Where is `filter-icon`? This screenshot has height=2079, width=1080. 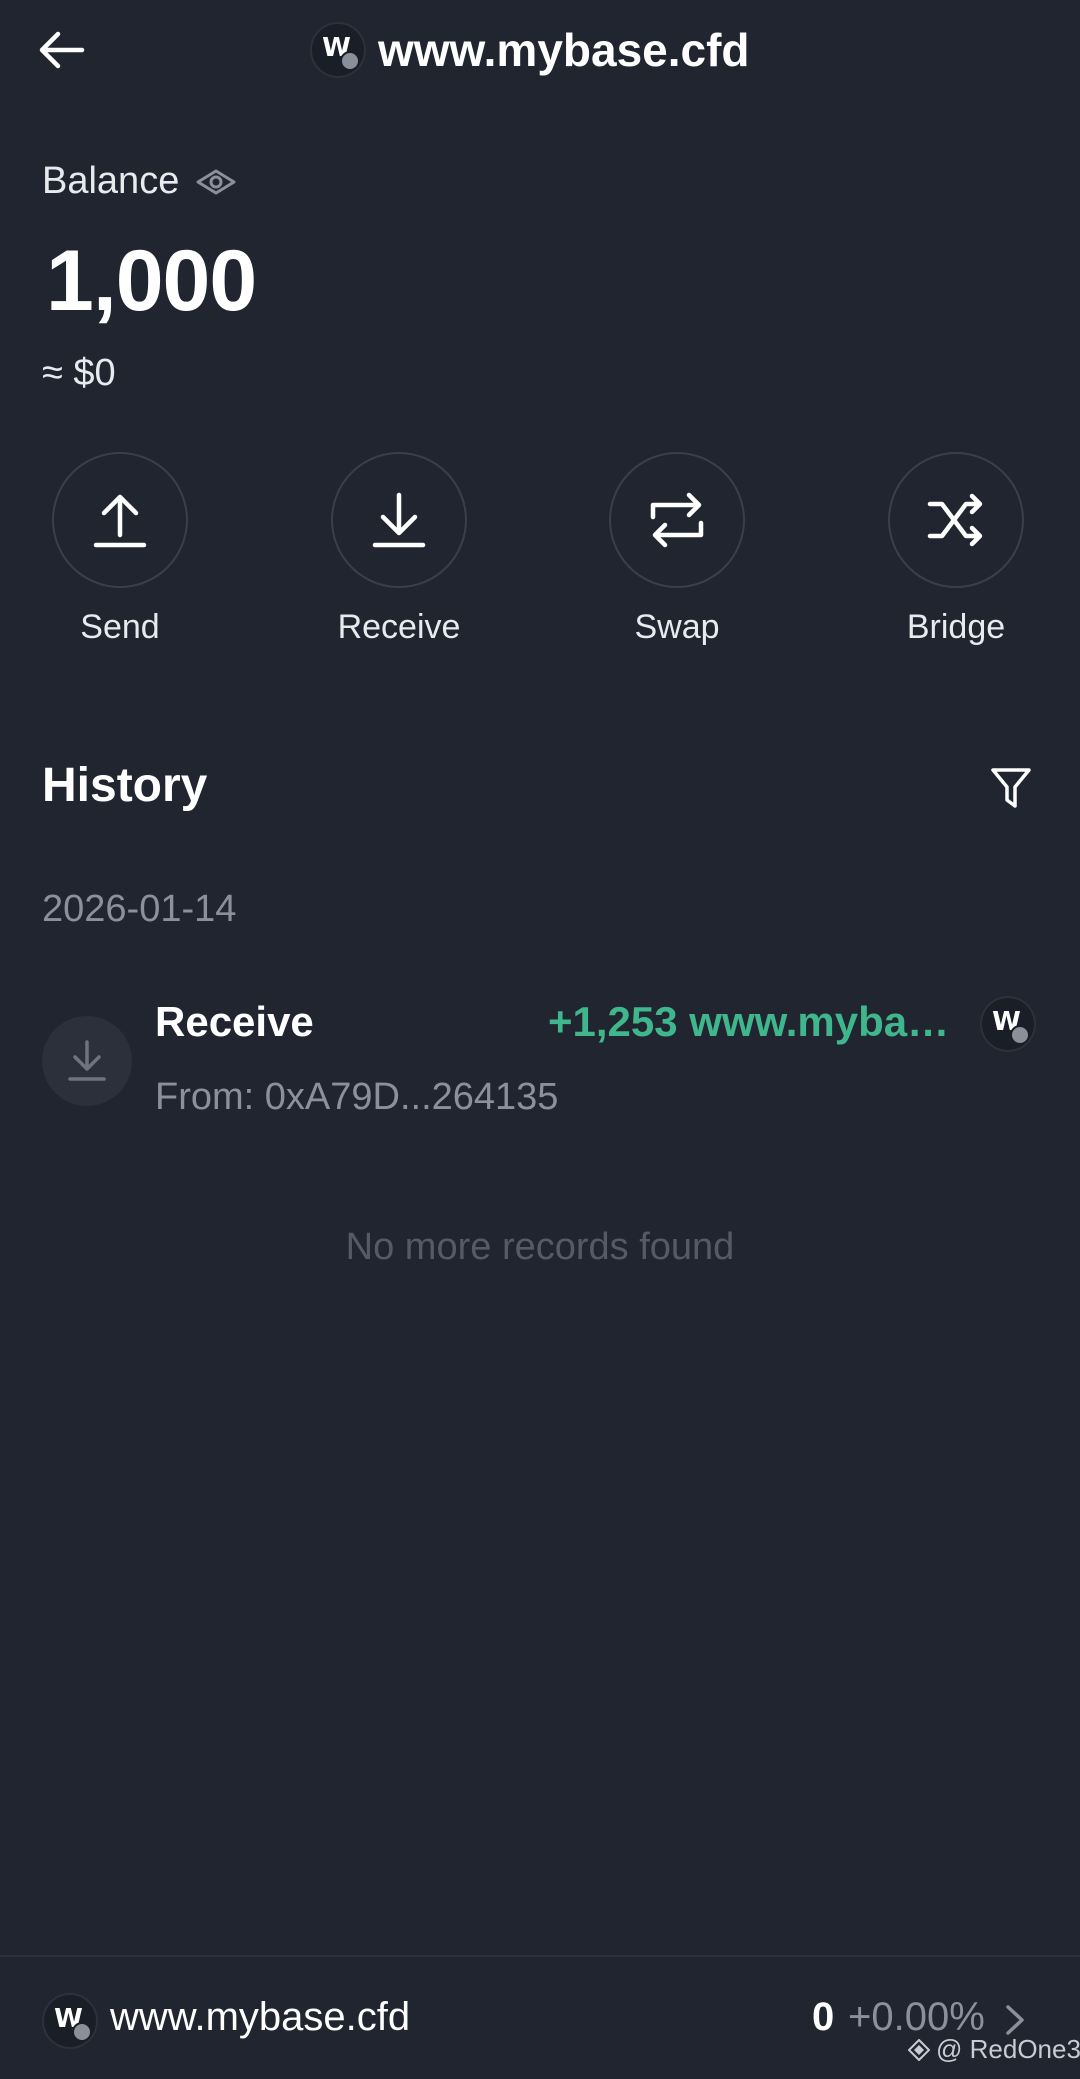 filter-icon is located at coordinates (1011, 788).